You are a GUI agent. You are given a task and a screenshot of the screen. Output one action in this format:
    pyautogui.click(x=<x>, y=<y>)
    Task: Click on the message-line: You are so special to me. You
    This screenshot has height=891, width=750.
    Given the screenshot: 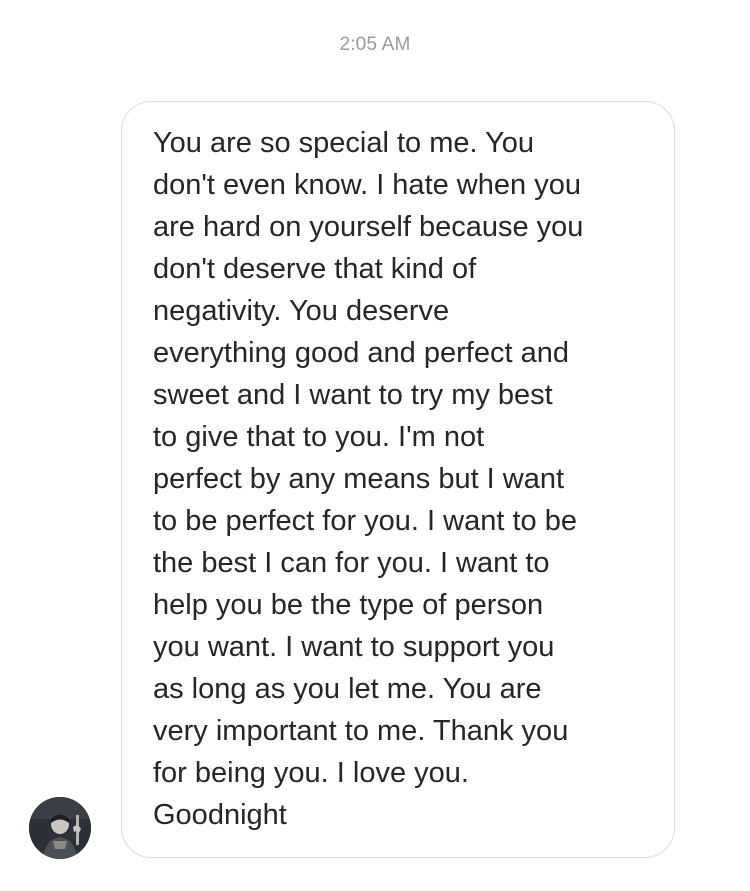 What is the action you would take?
    pyautogui.click(x=344, y=143)
    